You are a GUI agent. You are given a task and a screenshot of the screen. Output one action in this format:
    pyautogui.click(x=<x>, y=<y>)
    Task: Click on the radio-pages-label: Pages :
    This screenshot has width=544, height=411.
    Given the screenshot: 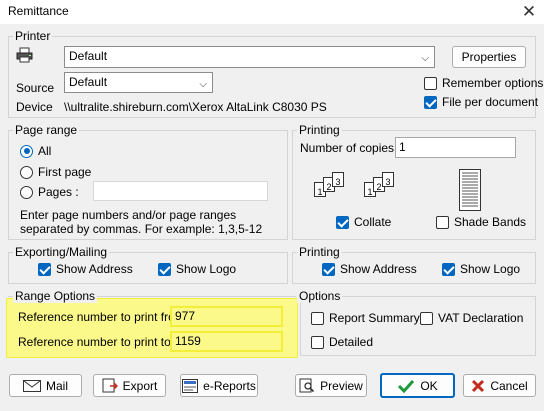 What is the action you would take?
    pyautogui.click(x=58, y=192)
    